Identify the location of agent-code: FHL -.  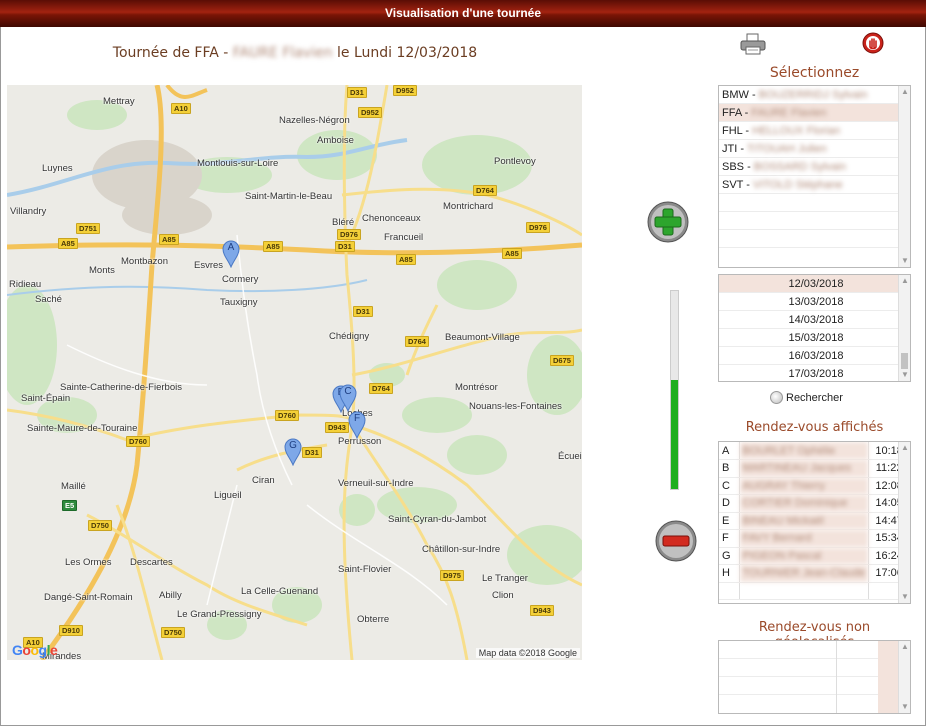
(737, 131).